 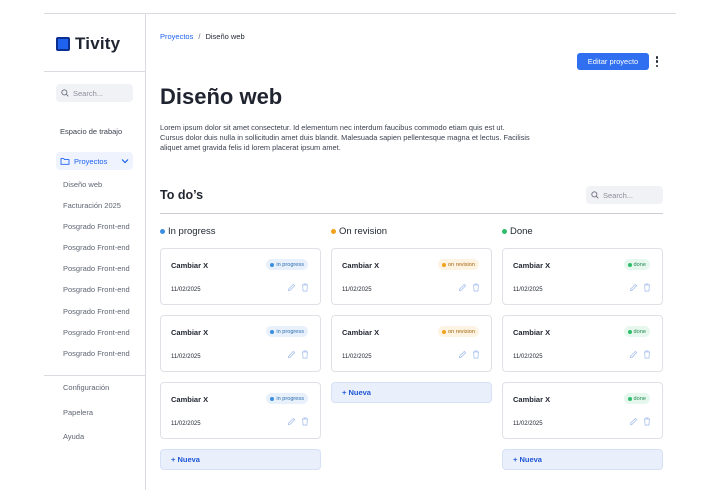 What do you see at coordinates (630, 195) in the screenshot?
I see `todos-search-input` at bounding box center [630, 195].